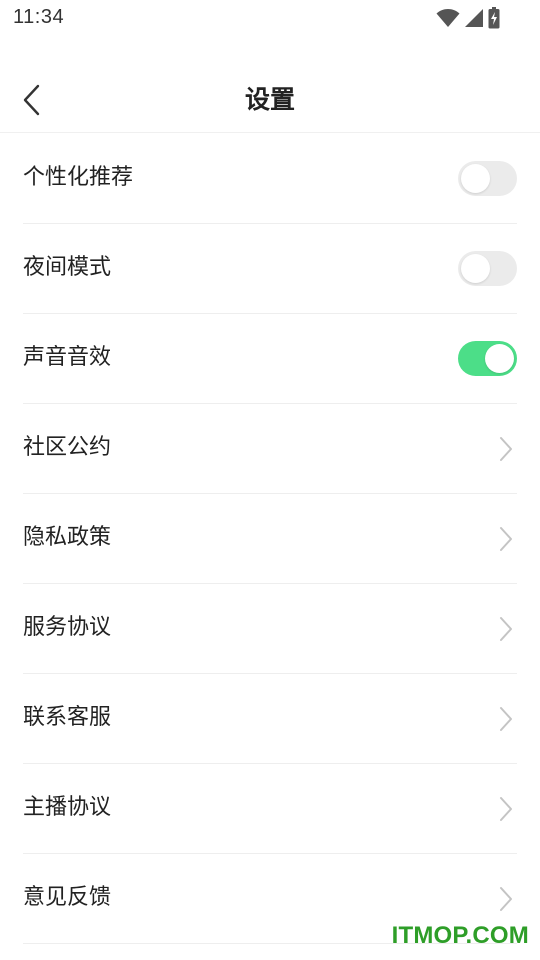 The width and height of the screenshot is (540, 960). I want to click on setting-label: 联系客服, so click(67, 717).